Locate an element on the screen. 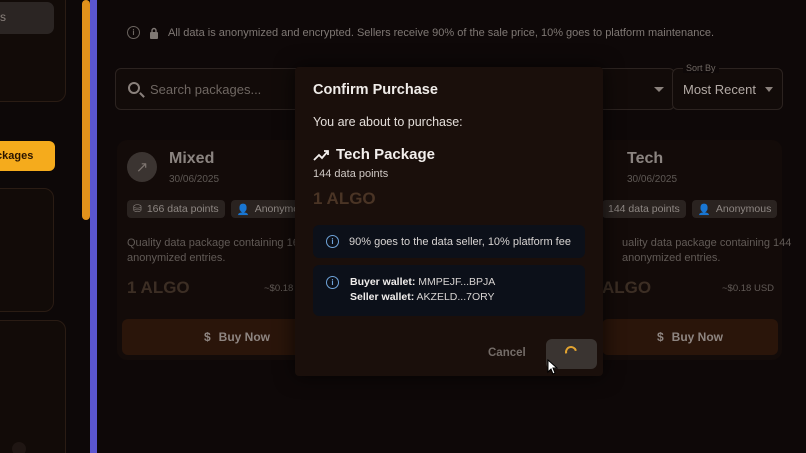 Image resolution: width=806 pixels, height=453 pixels. dialog-subtitle: You are about to purchase: is located at coordinates (388, 122).